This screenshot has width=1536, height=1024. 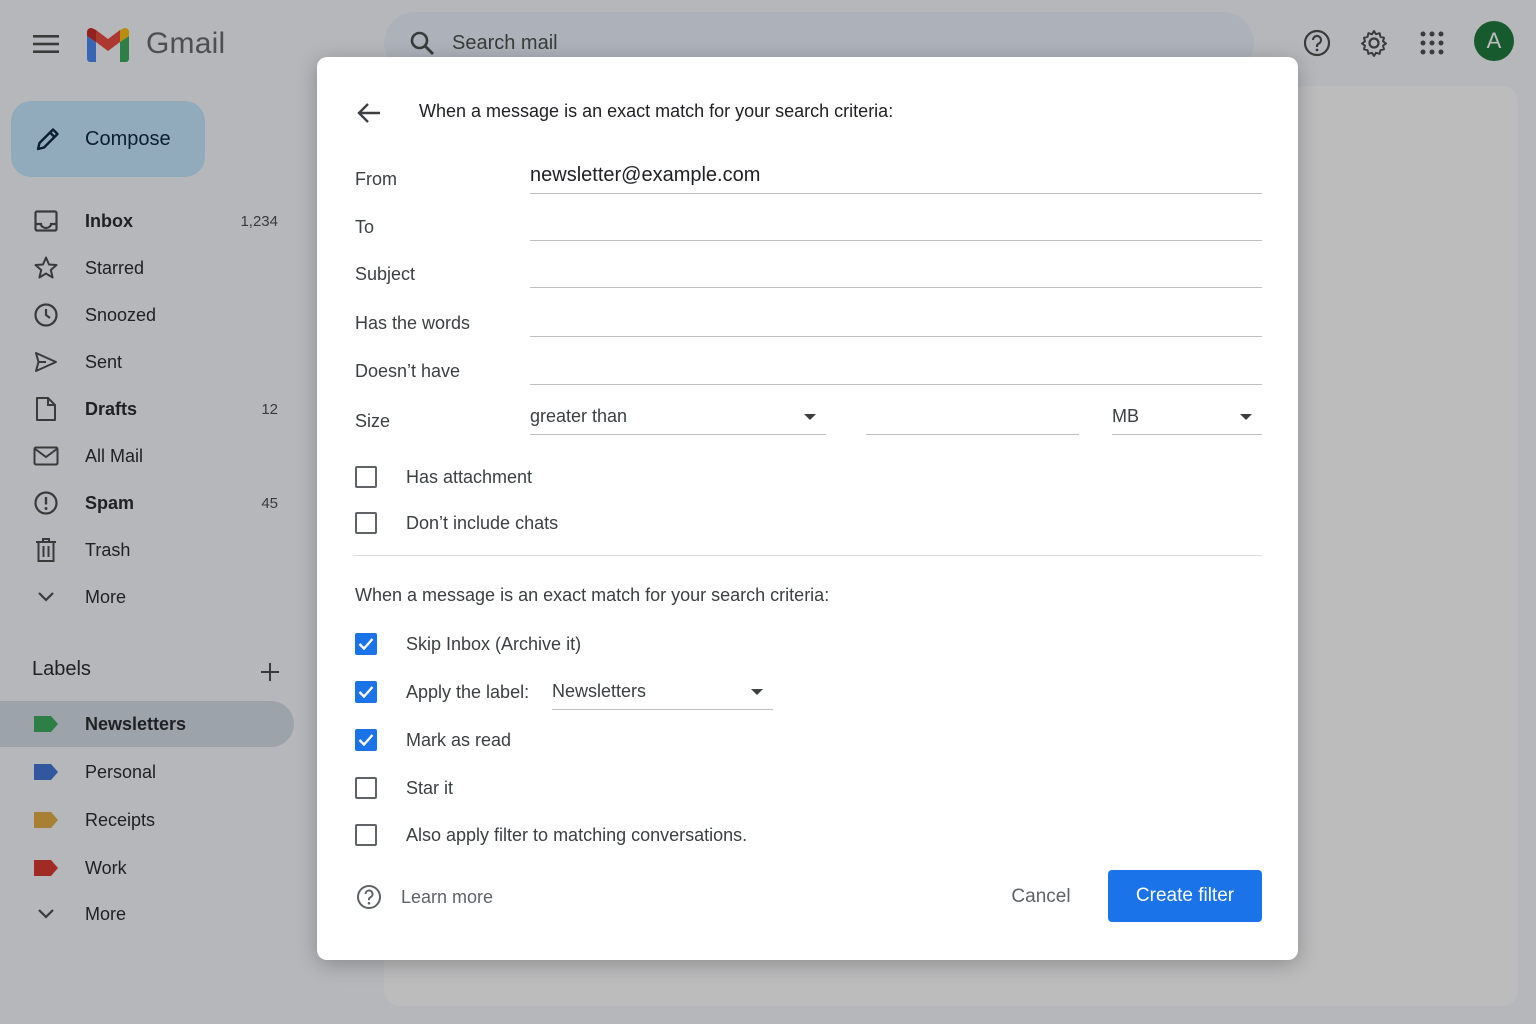 I want to click on size-value-field, so click(x=972, y=417).